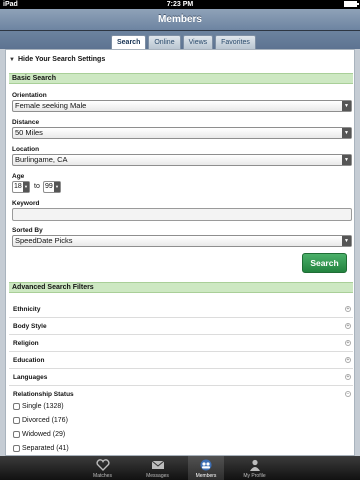 The width and height of the screenshot is (360, 480). Describe the element at coordinates (181, 395) in the screenshot. I see `filter-relationship-status: Relationship Status −` at that location.